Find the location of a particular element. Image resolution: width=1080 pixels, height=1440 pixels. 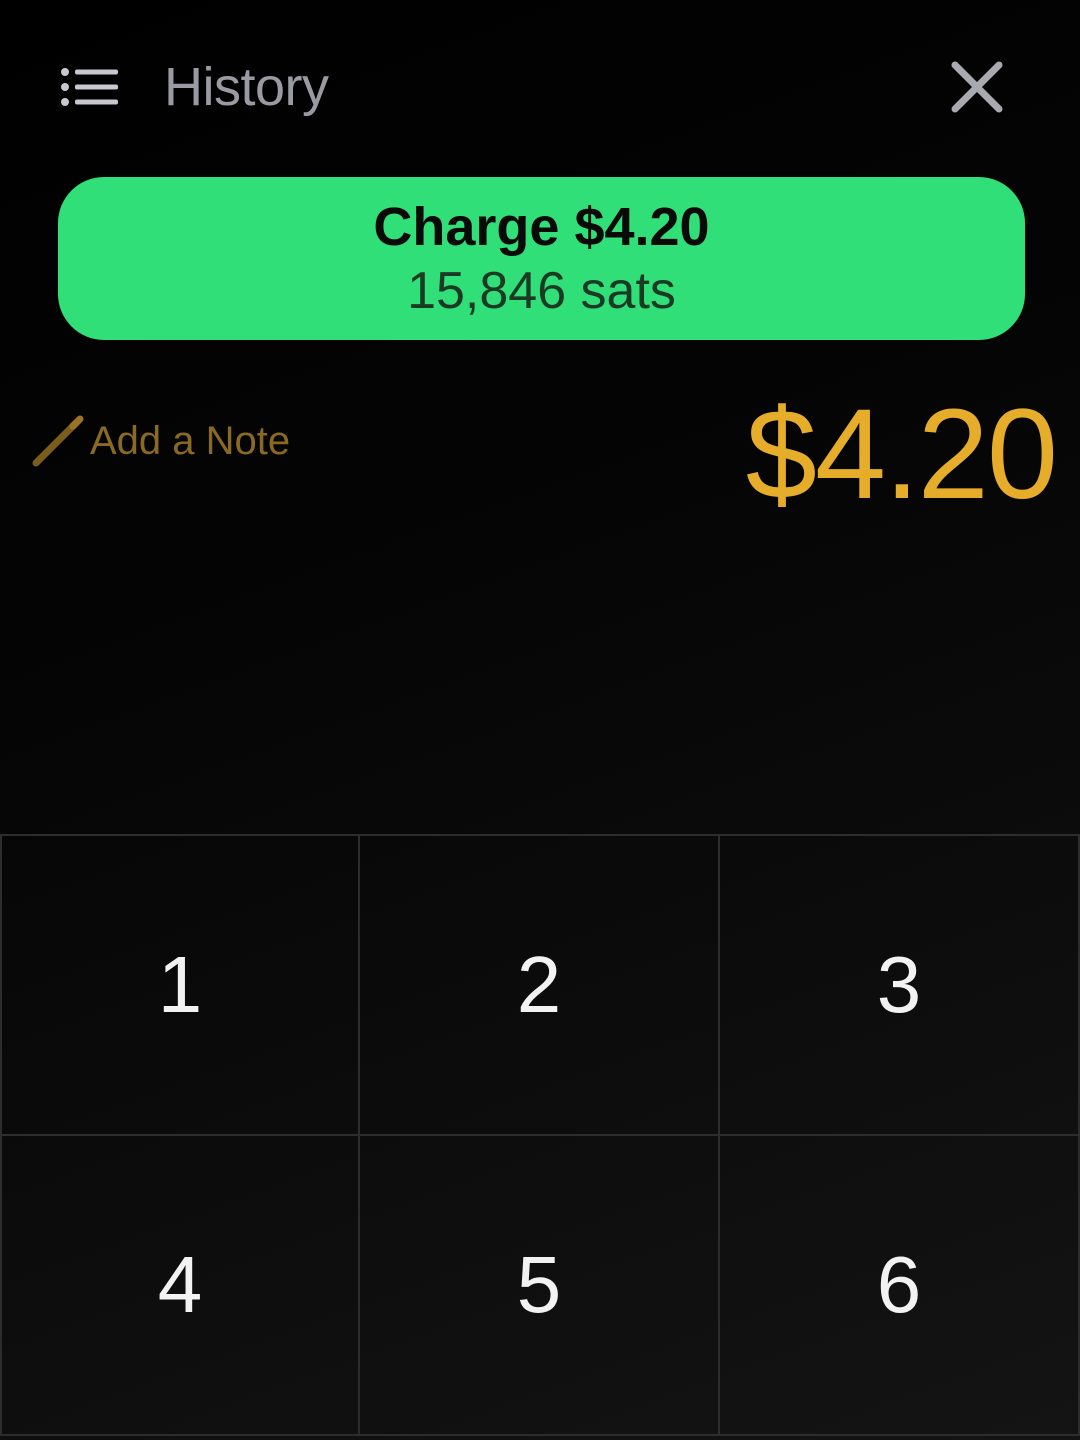

history-button: History is located at coordinates (194, 87).